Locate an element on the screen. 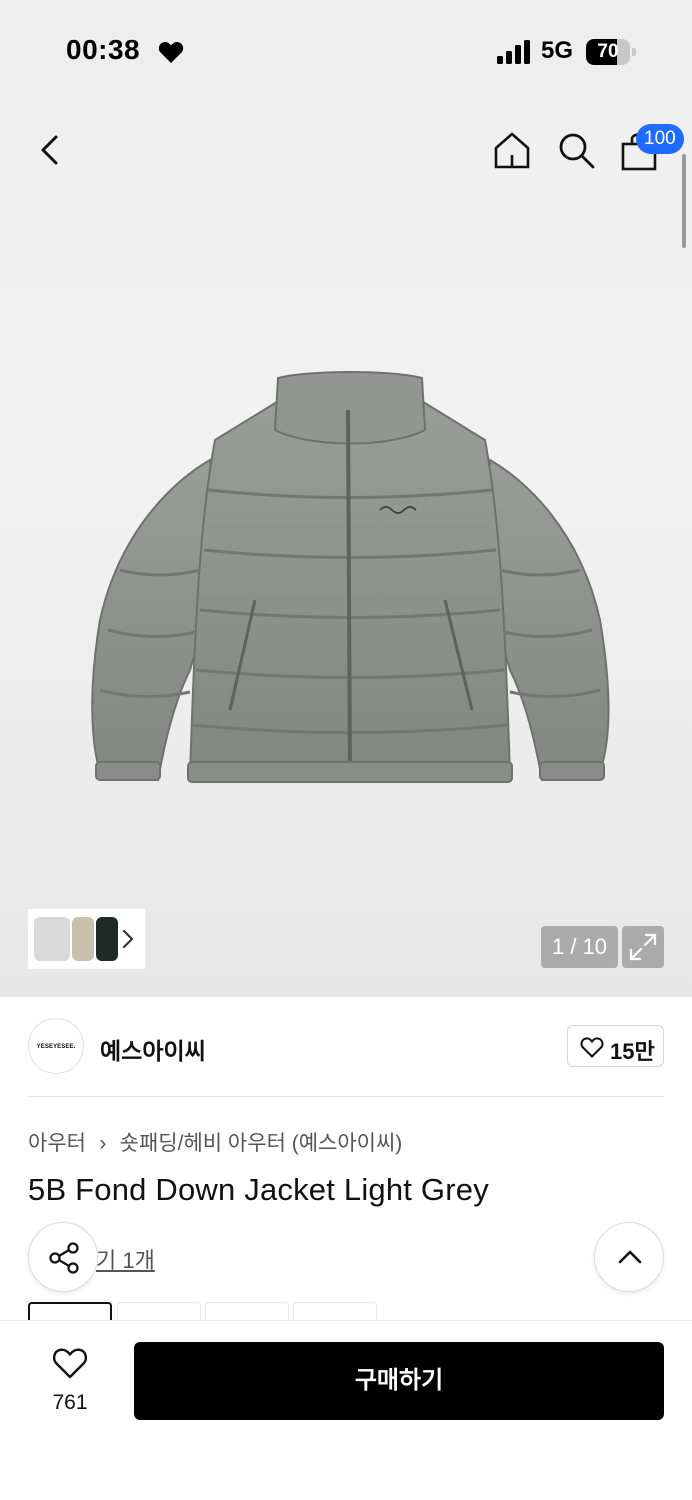 Image resolution: width=692 pixels, height=1500 pixels. breadcrumb-item: 숏패딩/헤비 아우터 (예스아이씨) is located at coordinates (261, 1143).